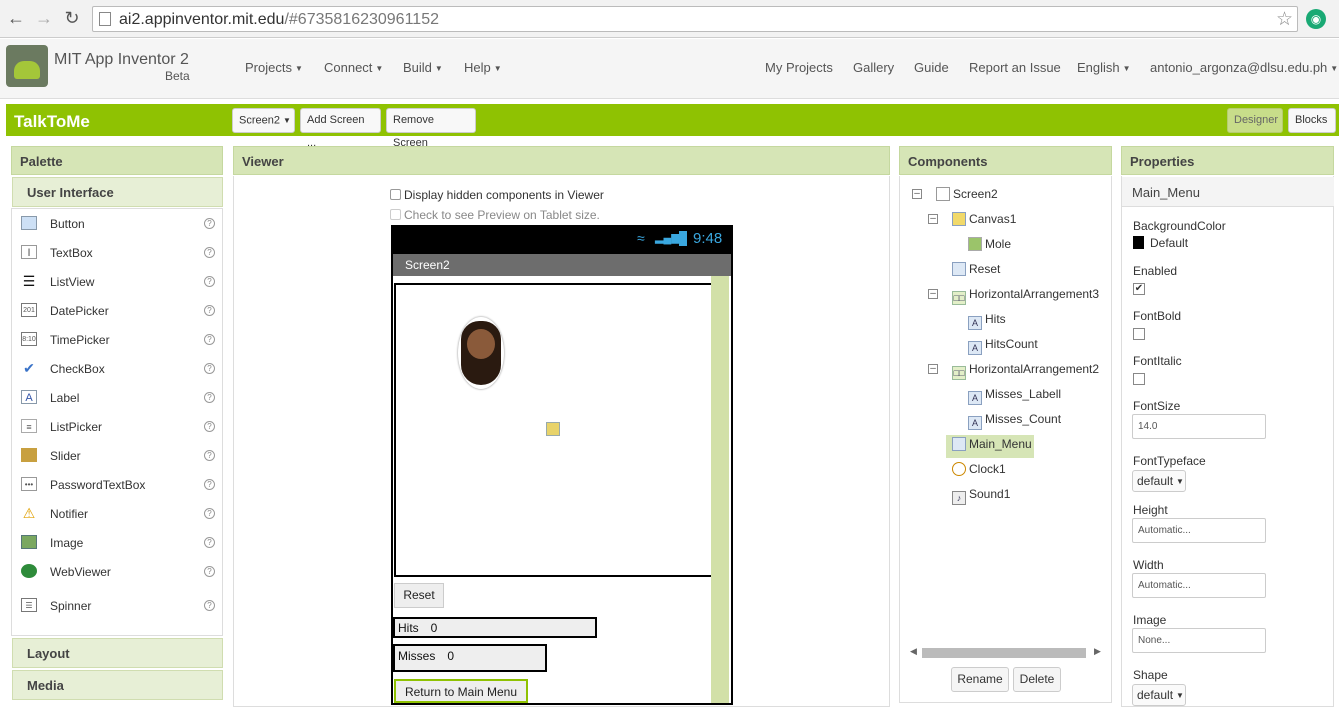  What do you see at coordinates (497, 195) in the screenshot?
I see `show-hidden-option: Display hidden components in Viewer` at bounding box center [497, 195].